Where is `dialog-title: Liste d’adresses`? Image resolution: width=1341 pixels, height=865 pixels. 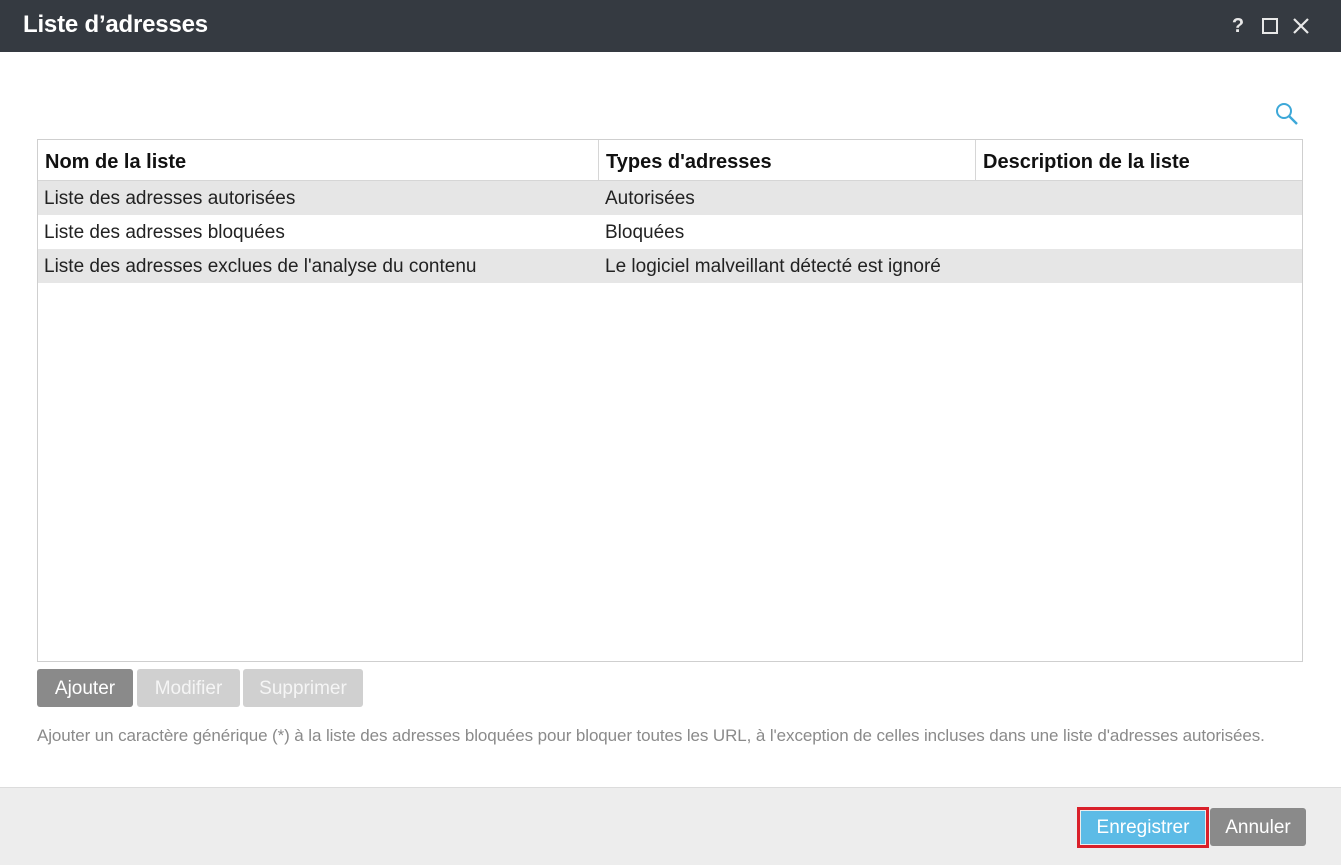 dialog-title: Liste d’adresses is located at coordinates (115, 24).